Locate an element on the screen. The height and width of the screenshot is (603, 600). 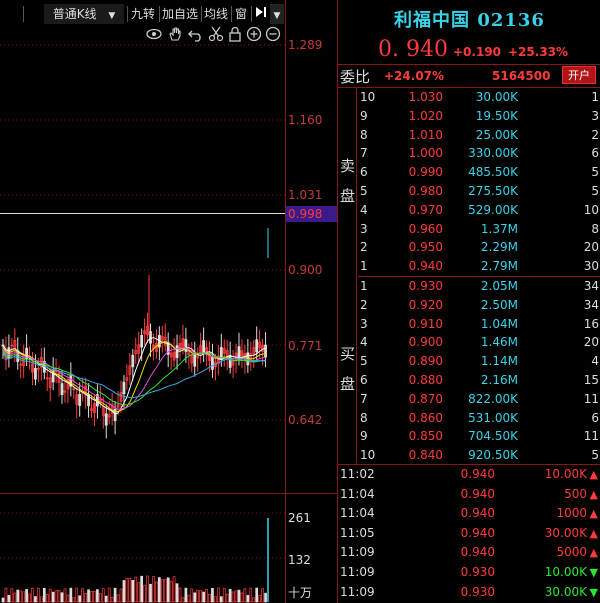
order-level: 9 is located at coordinates (364, 115).